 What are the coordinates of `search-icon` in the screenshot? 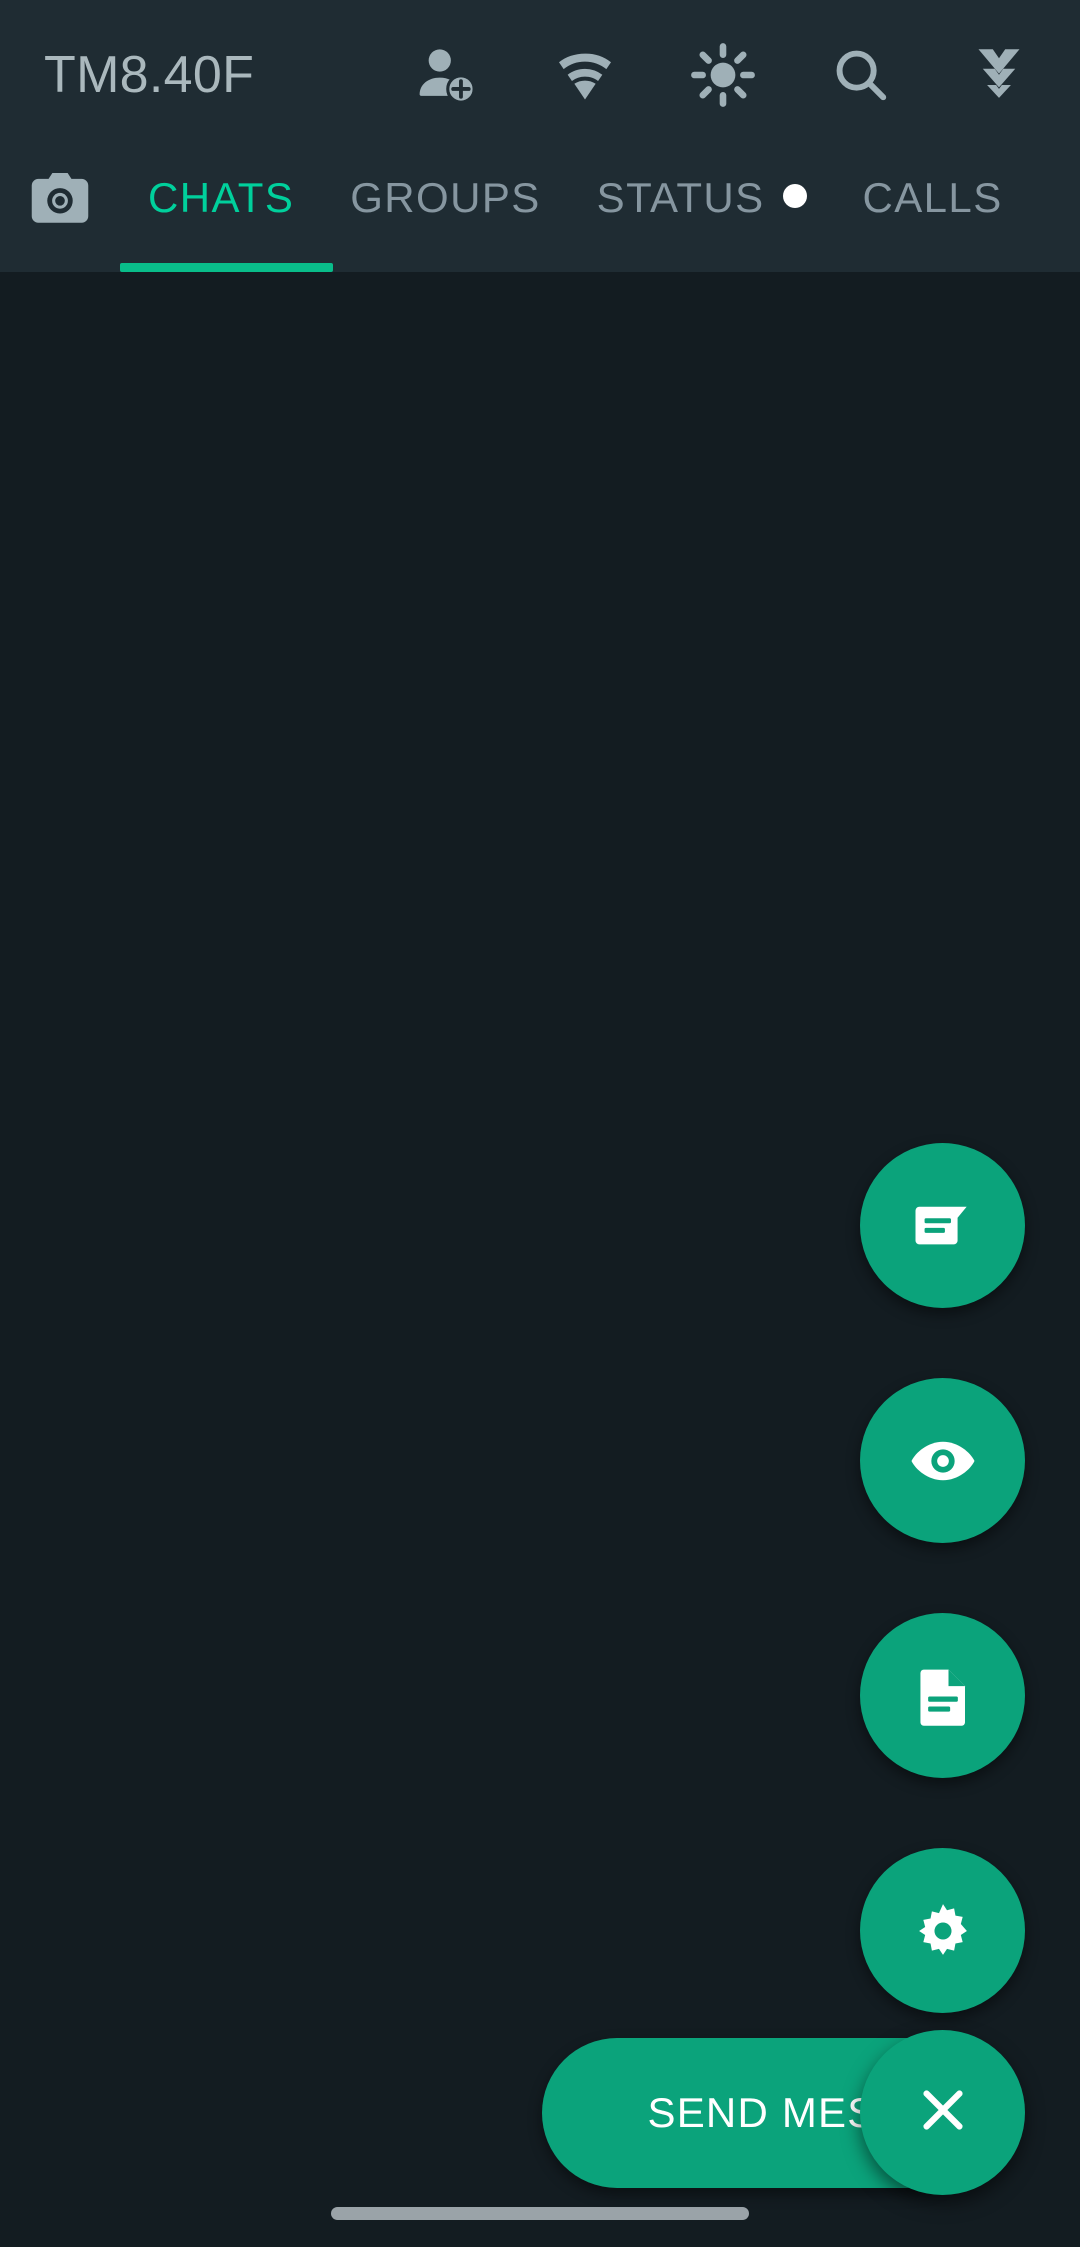 It's located at (861, 75).